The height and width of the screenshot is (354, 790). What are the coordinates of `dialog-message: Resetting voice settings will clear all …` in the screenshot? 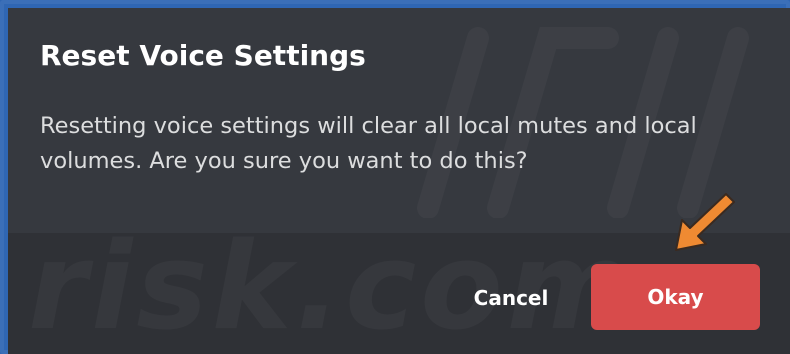 It's located at (368, 143).